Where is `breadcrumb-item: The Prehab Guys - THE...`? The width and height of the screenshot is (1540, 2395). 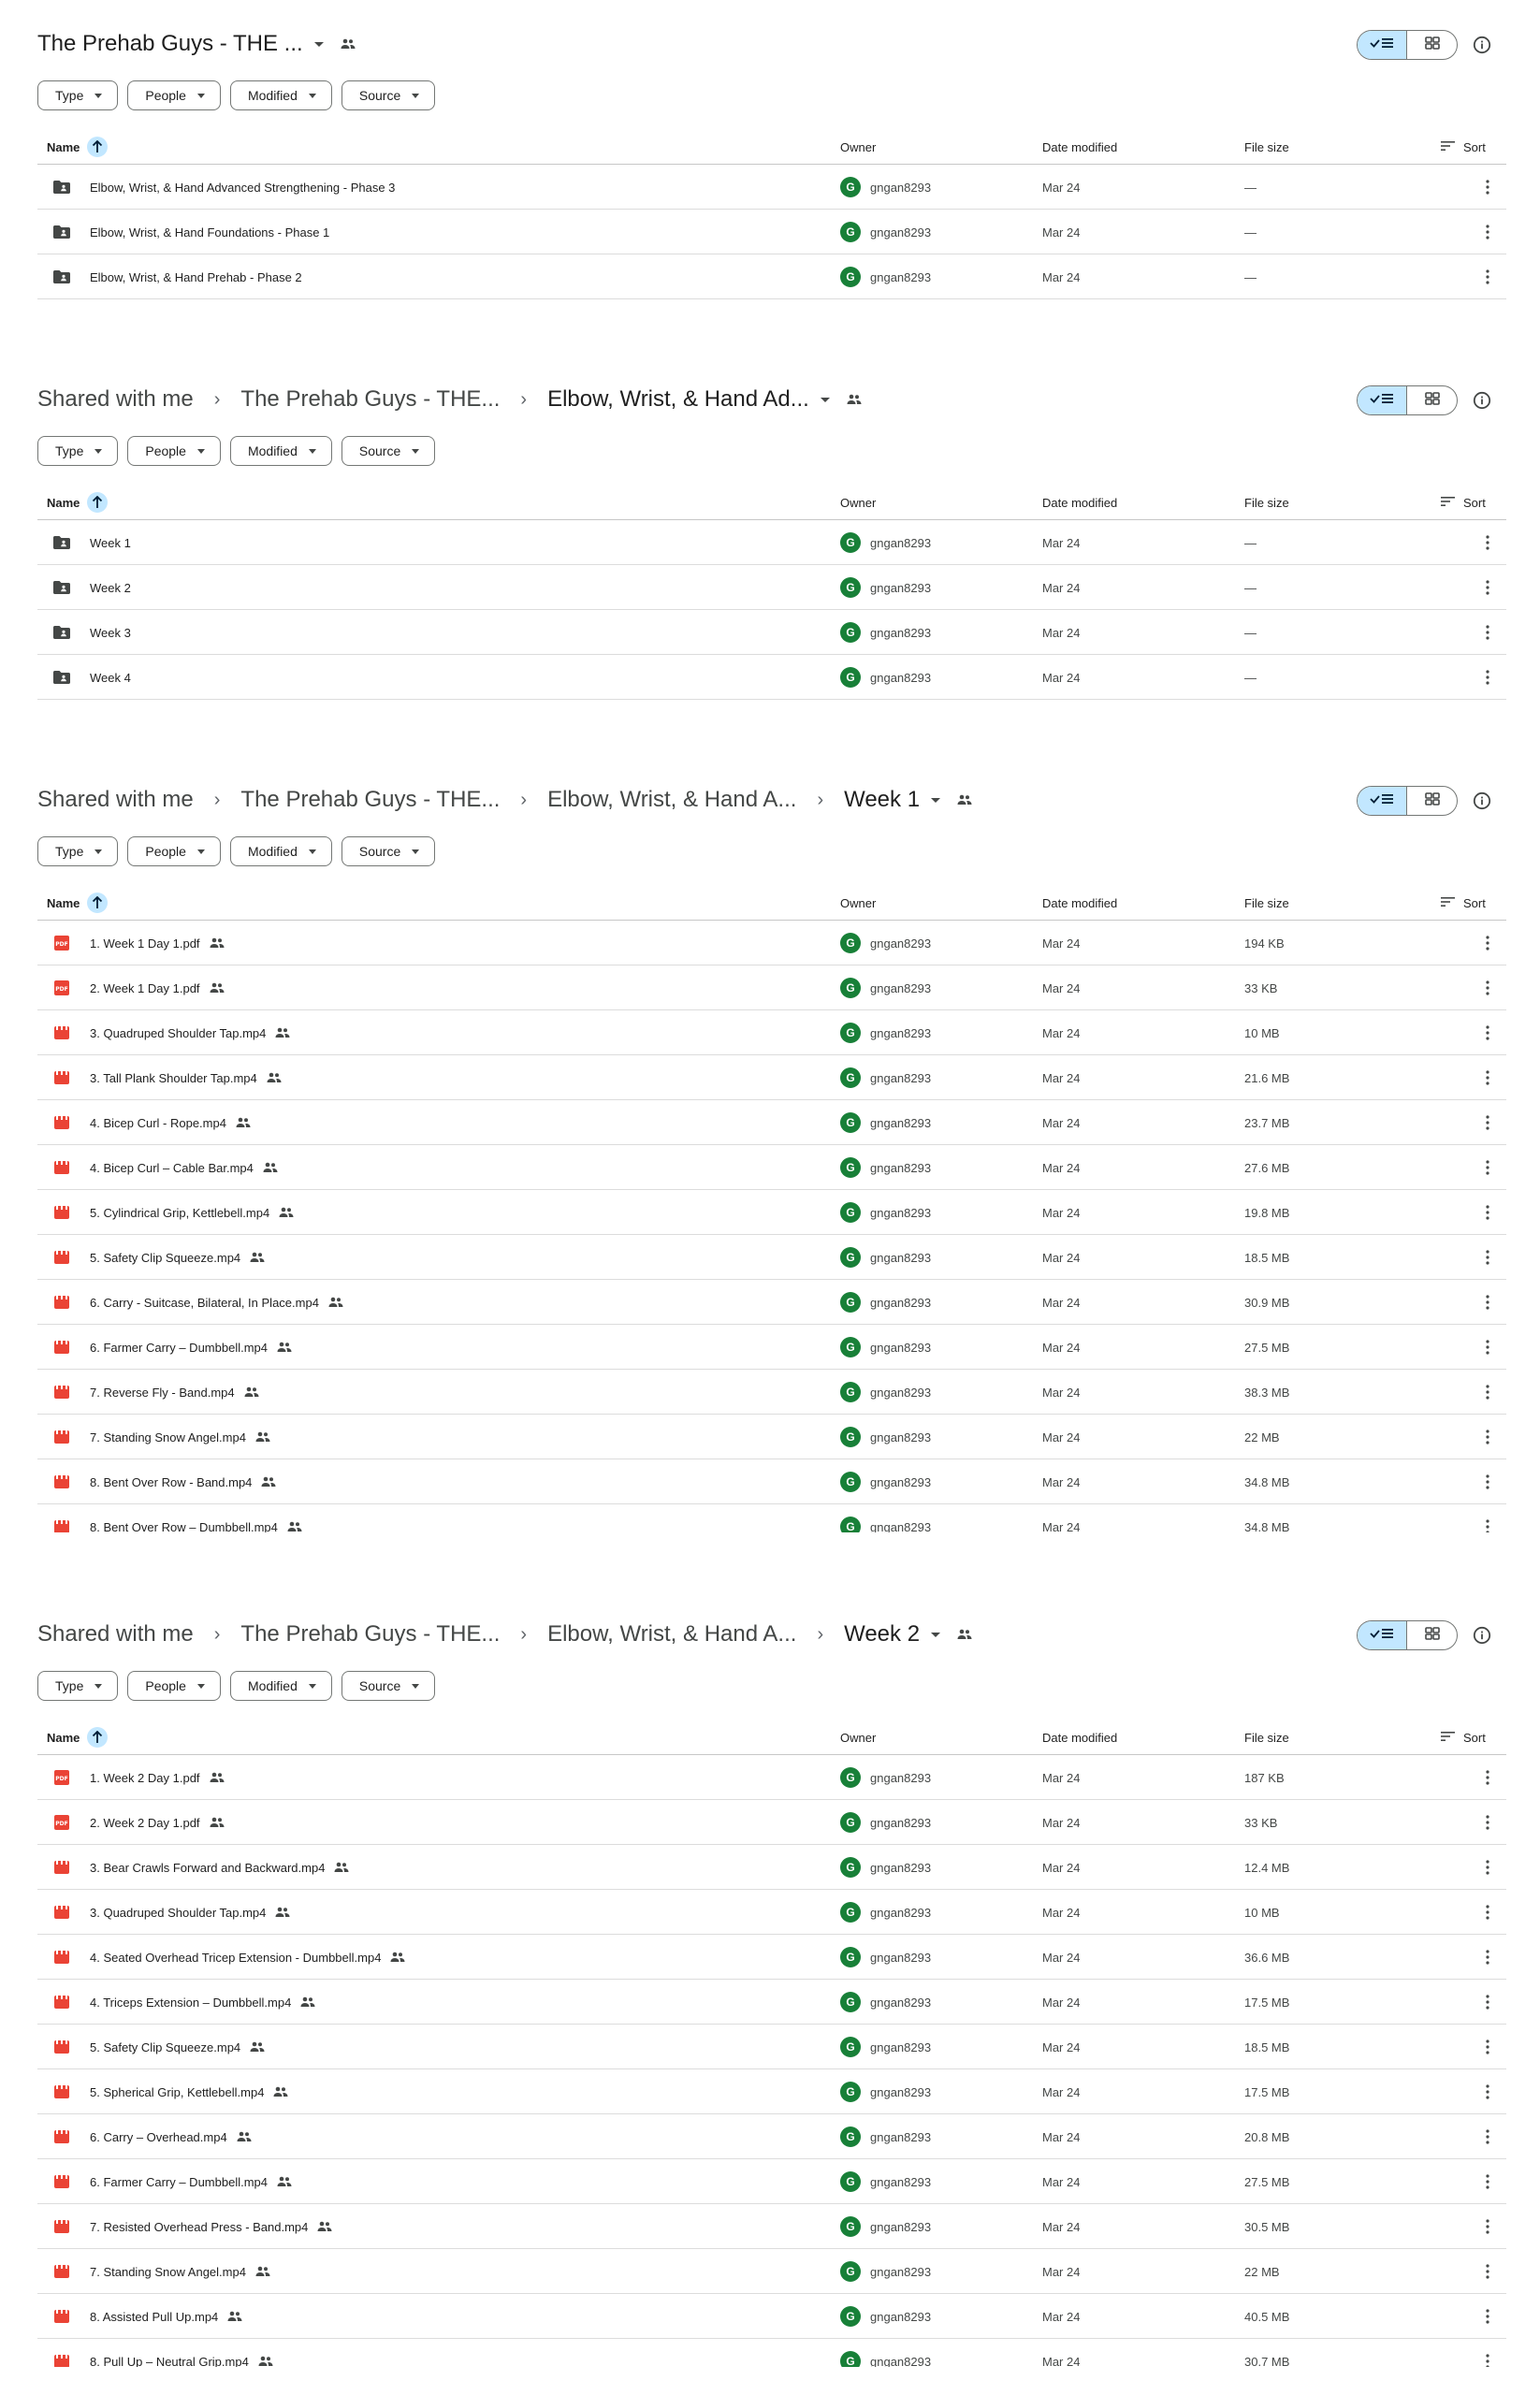 breadcrumb-item: The Prehab Guys - THE... is located at coordinates (370, 399).